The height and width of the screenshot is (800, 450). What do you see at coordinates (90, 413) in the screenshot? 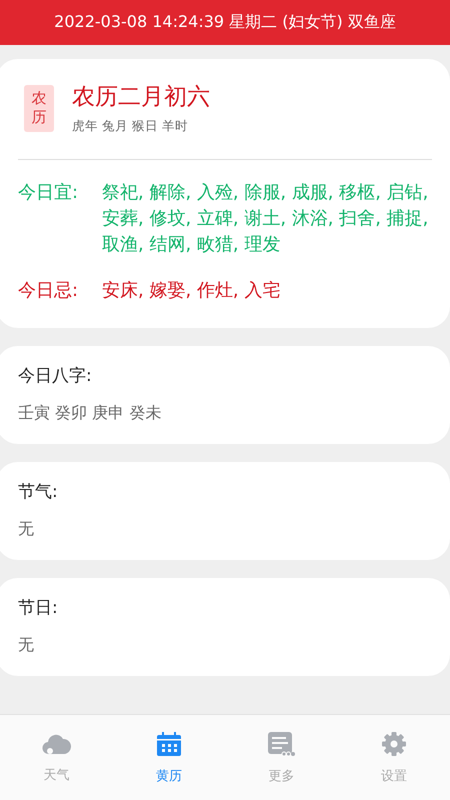
I see `section-value: 壬寅 癸卯 庚申 癸未` at bounding box center [90, 413].